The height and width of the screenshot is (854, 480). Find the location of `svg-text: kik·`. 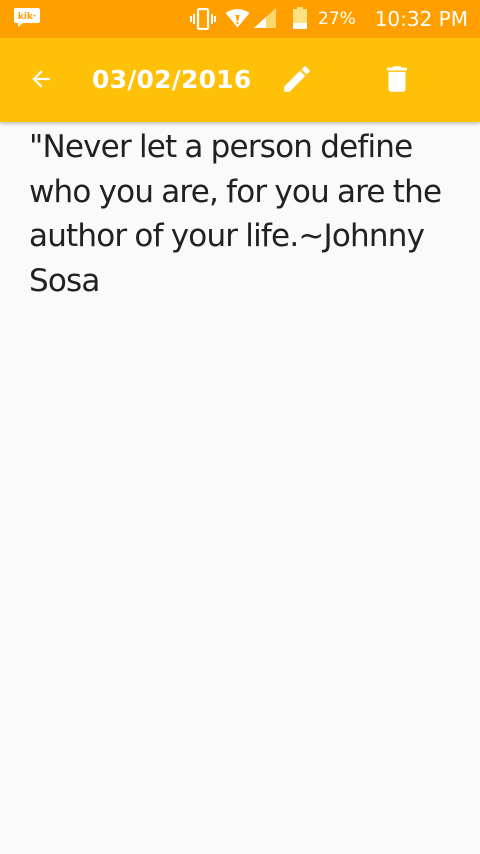

svg-text: kik· is located at coordinates (27, 17).